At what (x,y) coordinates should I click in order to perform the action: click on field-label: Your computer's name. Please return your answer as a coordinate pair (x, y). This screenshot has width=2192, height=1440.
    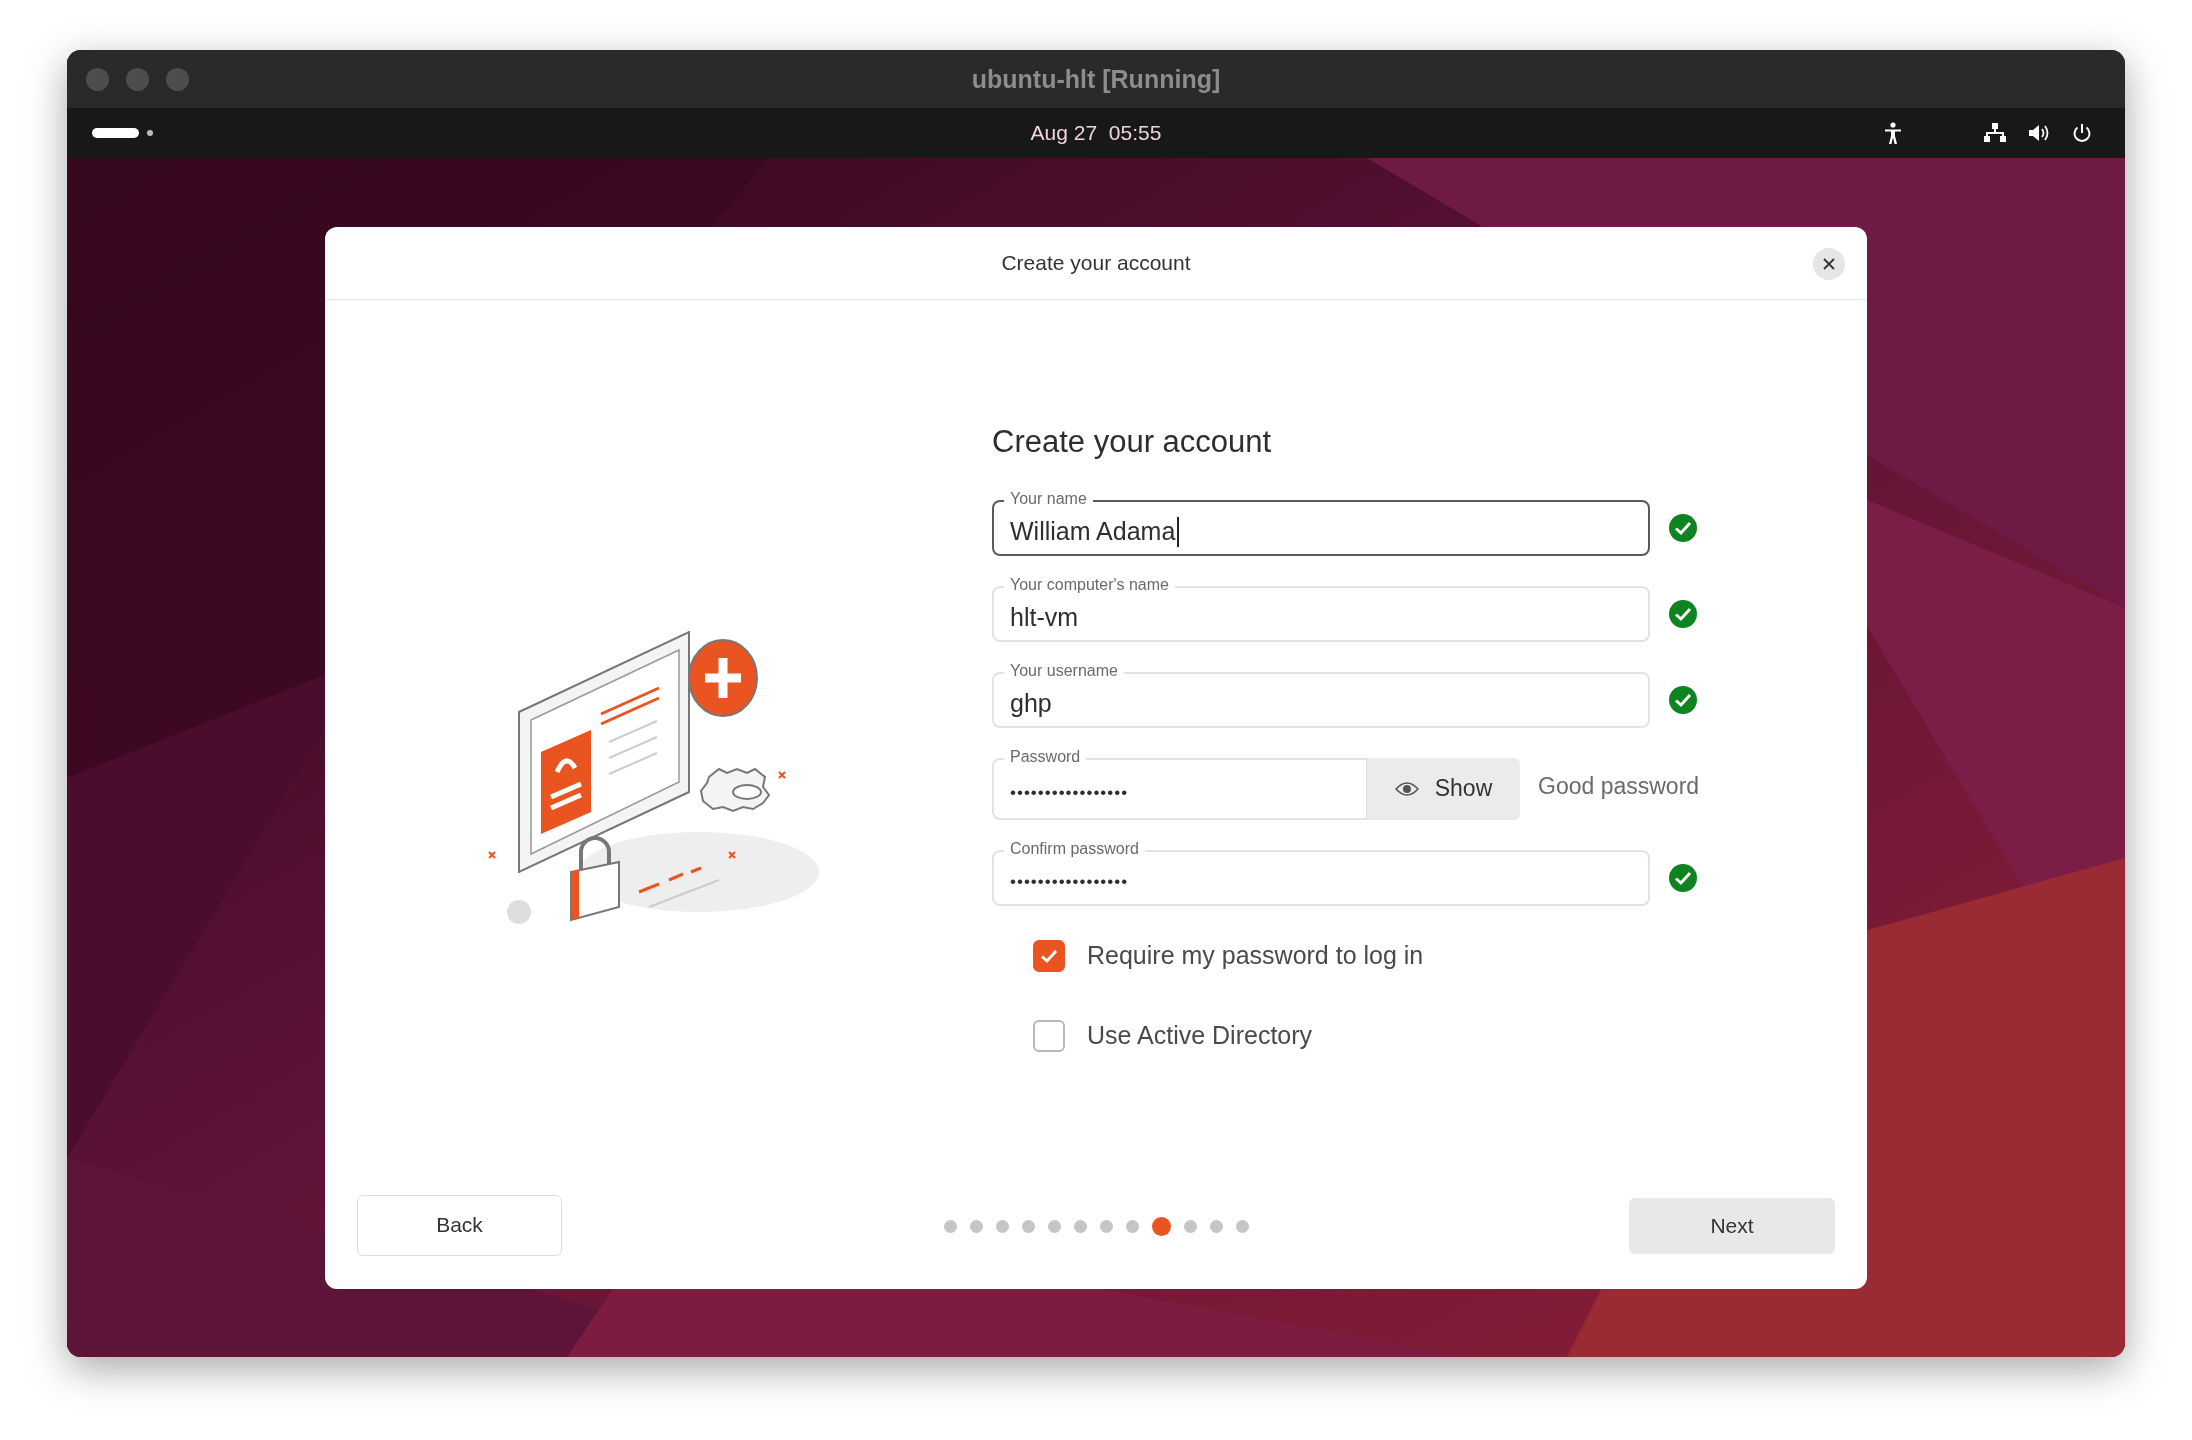
    Looking at the image, I should click on (1089, 584).